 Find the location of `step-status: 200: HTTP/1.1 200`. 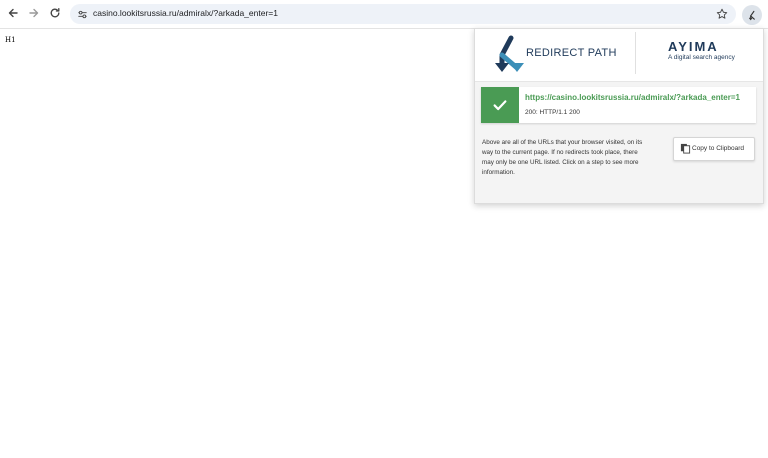

step-status: 200: HTTP/1.1 200 is located at coordinates (552, 112).